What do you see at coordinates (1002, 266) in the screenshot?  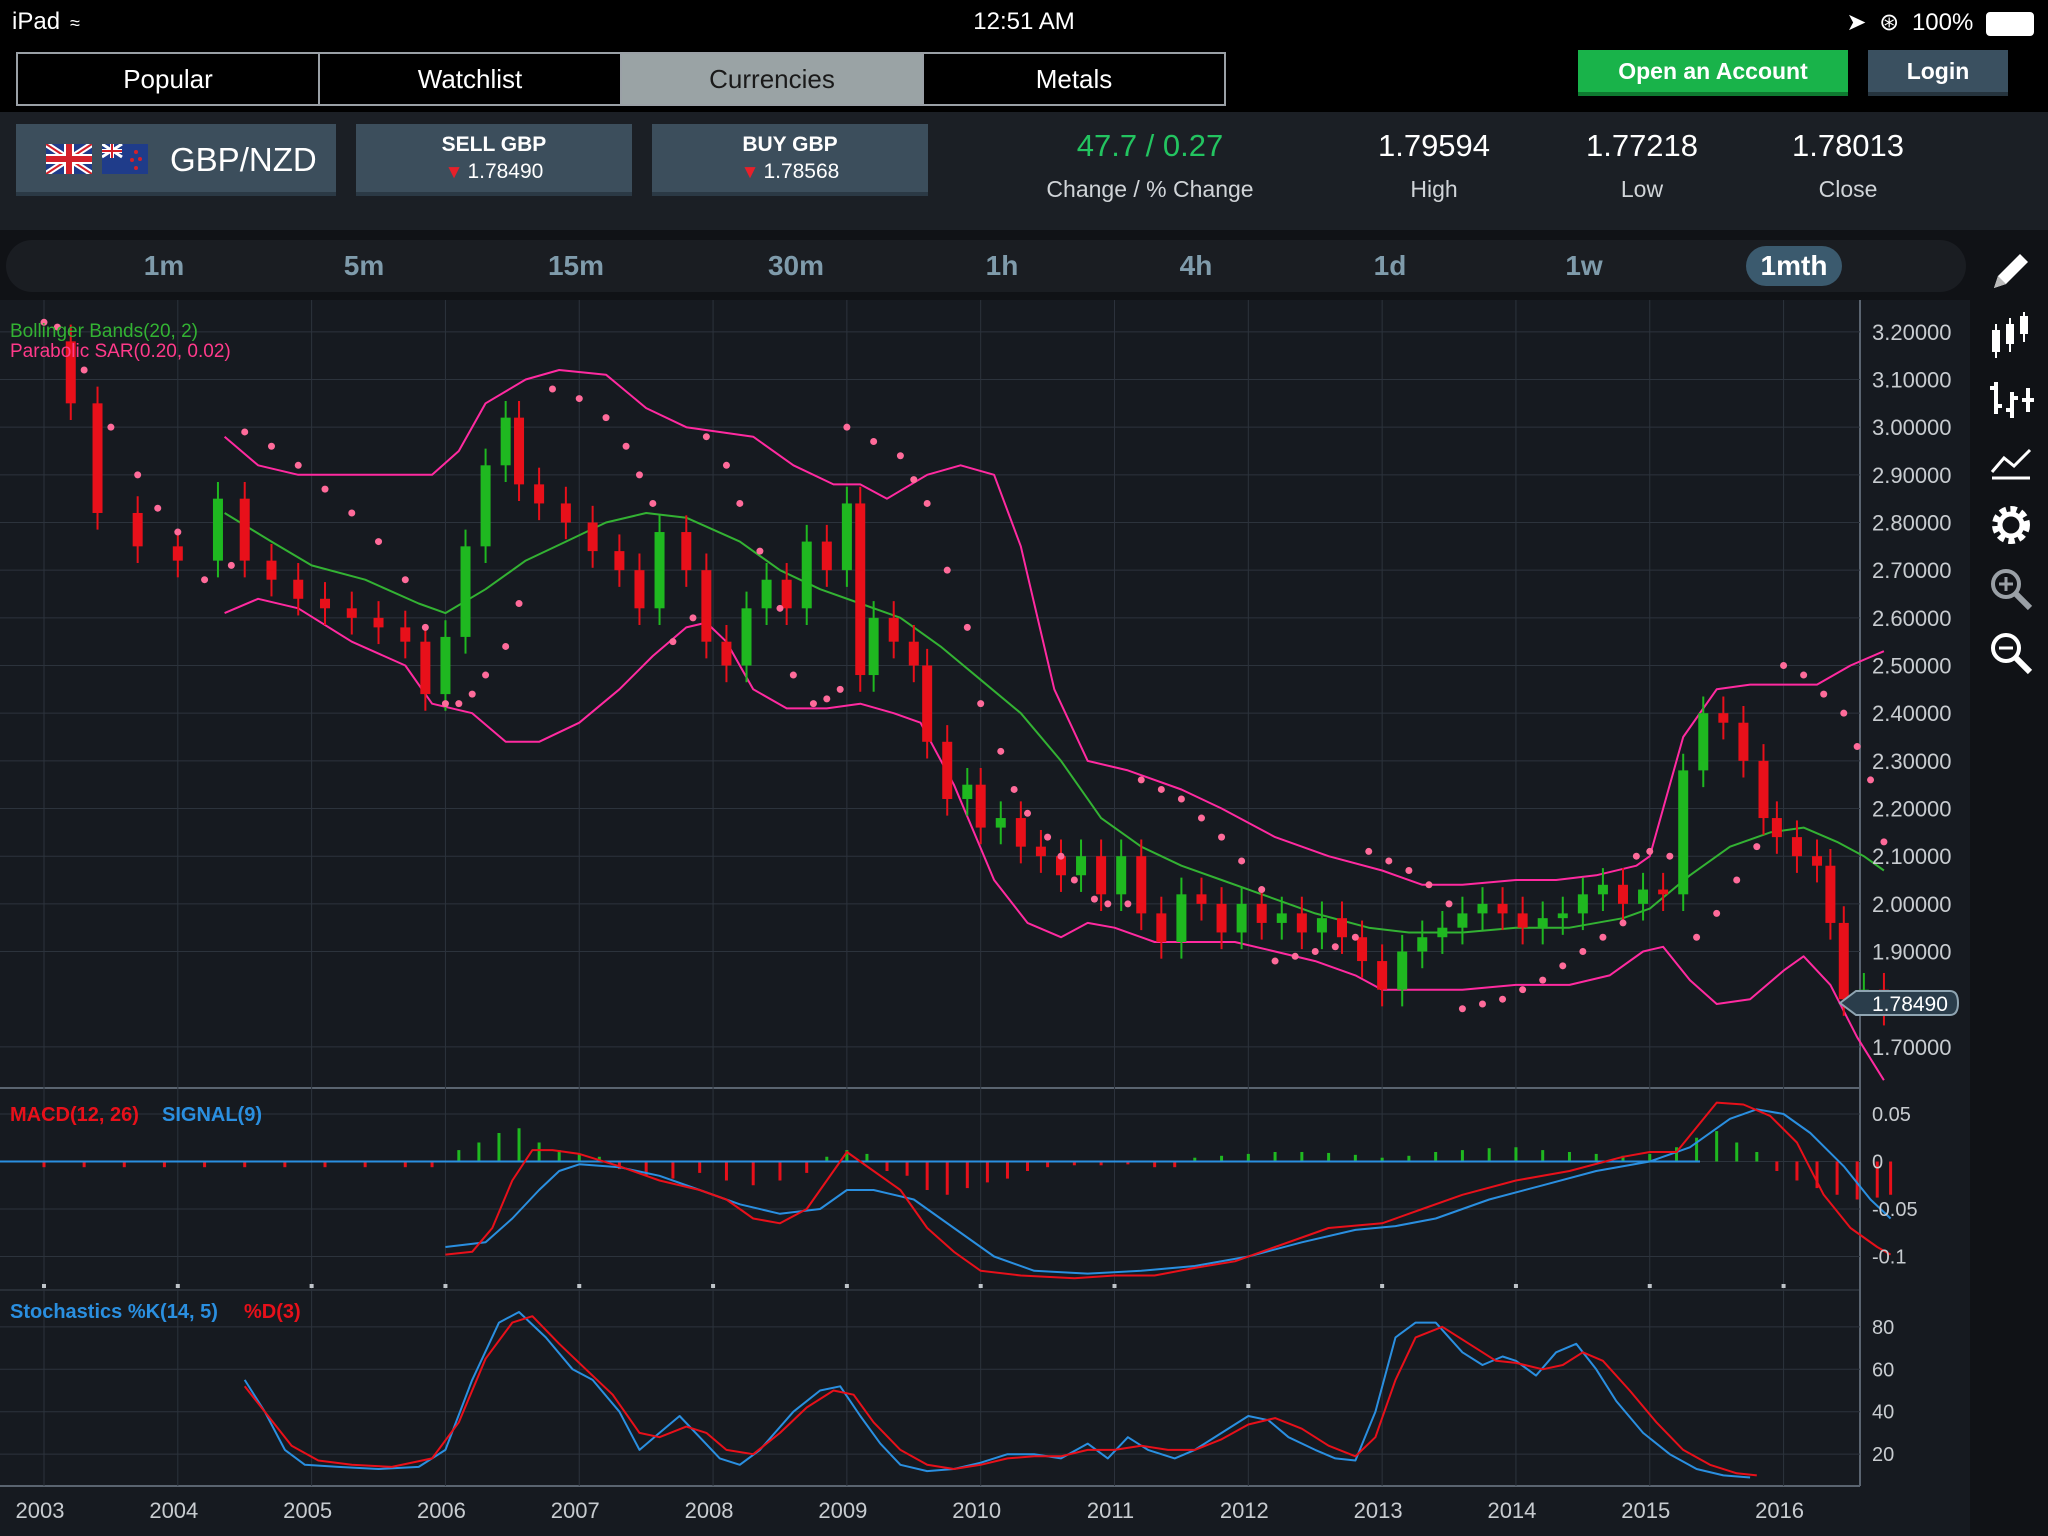 I see `interval-1h: 1h` at bounding box center [1002, 266].